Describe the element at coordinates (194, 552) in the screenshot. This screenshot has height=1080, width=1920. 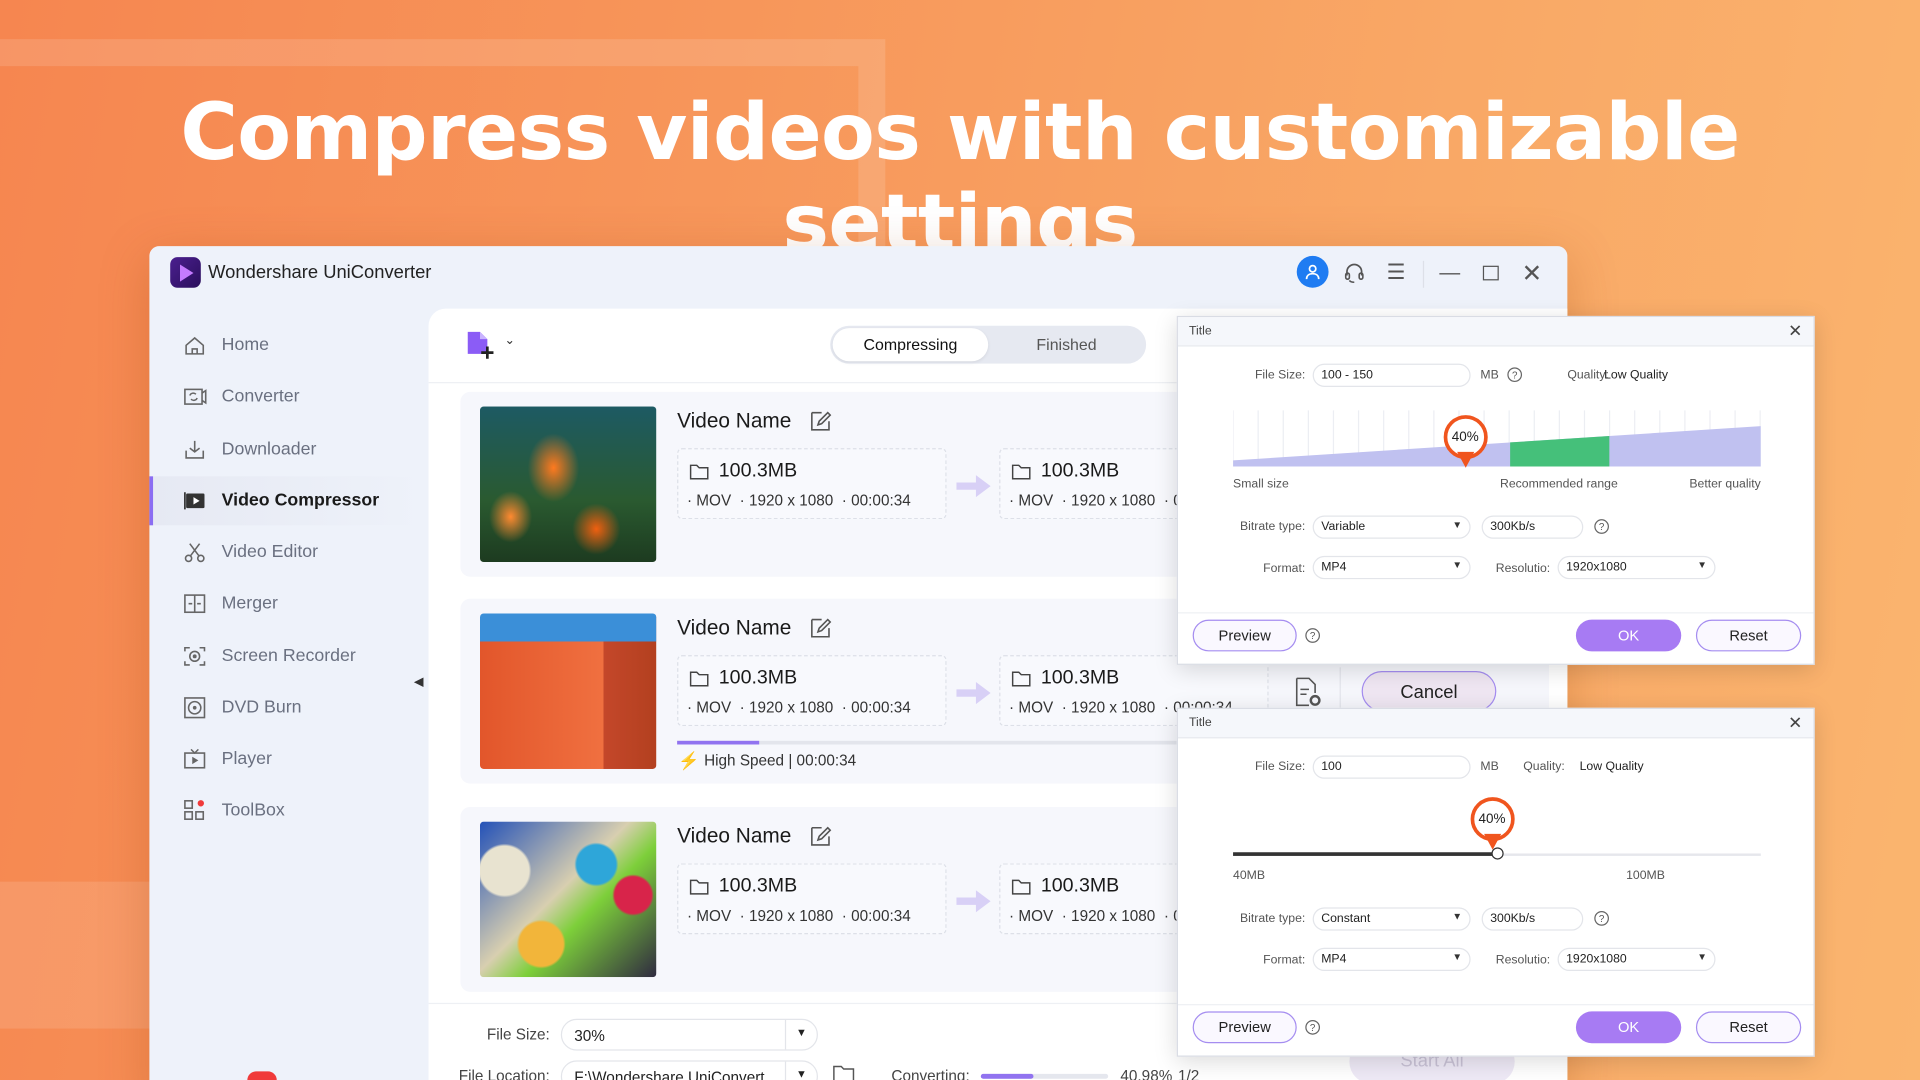
I see `scissors-icon` at that location.